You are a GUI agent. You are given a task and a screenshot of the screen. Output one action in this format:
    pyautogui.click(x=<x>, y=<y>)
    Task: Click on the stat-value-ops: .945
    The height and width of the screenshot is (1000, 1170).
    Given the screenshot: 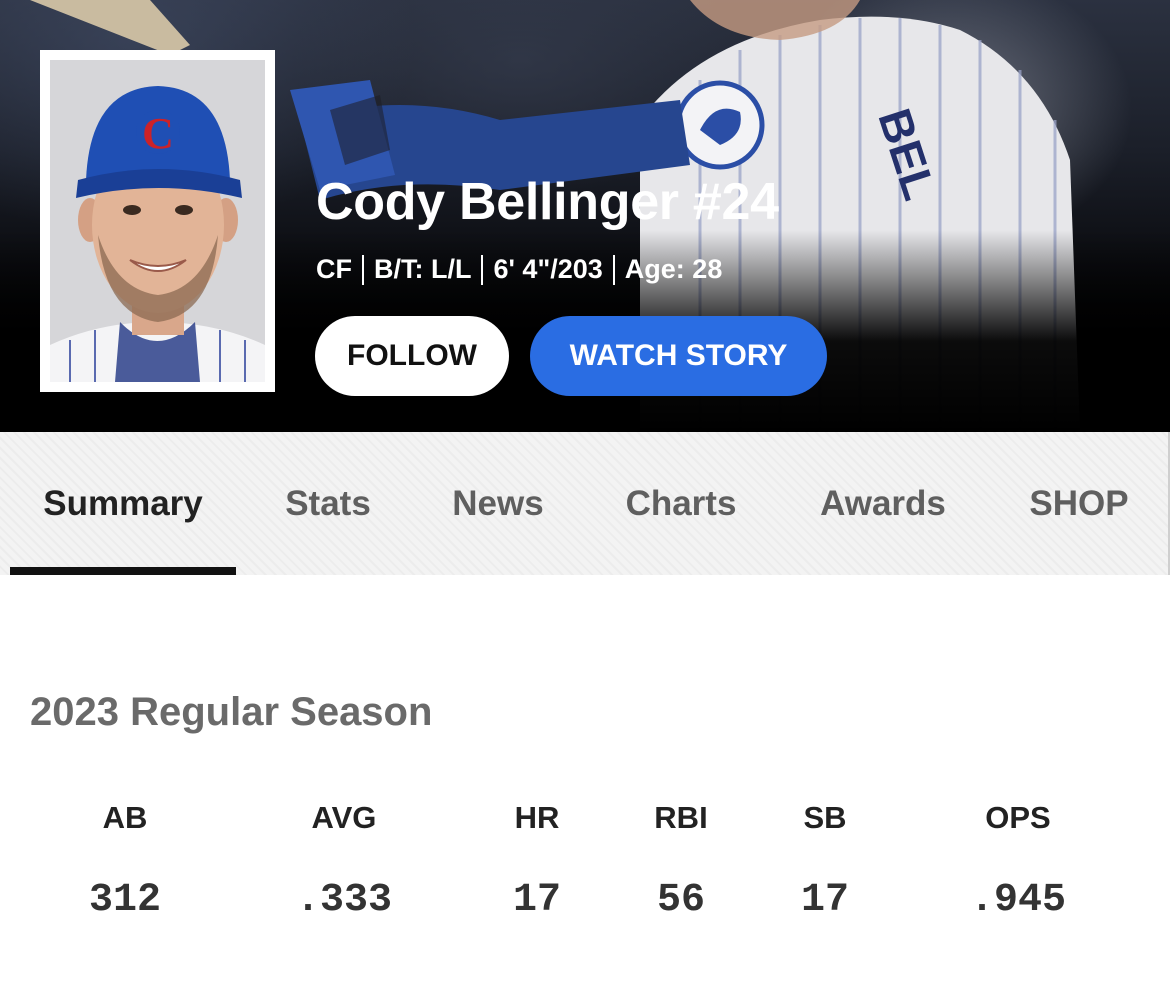 What is the action you would take?
    pyautogui.click(x=1017, y=900)
    